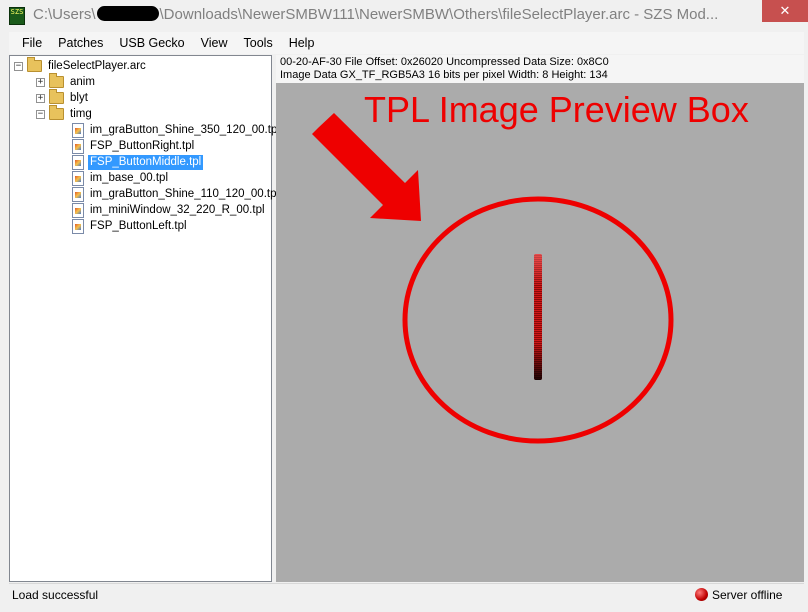  What do you see at coordinates (366, 167) in the screenshot?
I see `annotation-arrow` at bounding box center [366, 167].